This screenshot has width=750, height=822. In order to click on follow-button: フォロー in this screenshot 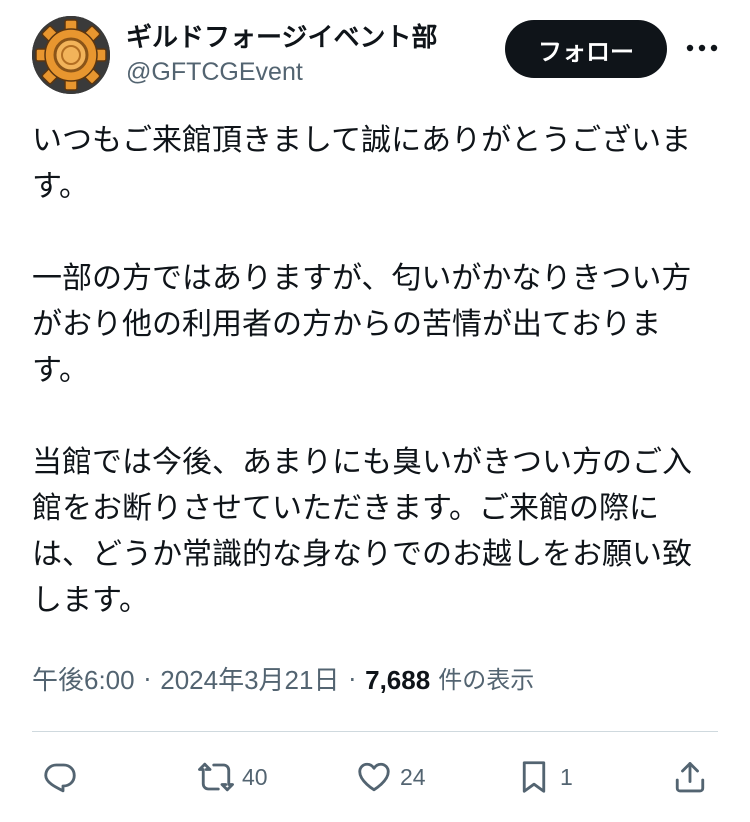, I will do `click(586, 49)`.